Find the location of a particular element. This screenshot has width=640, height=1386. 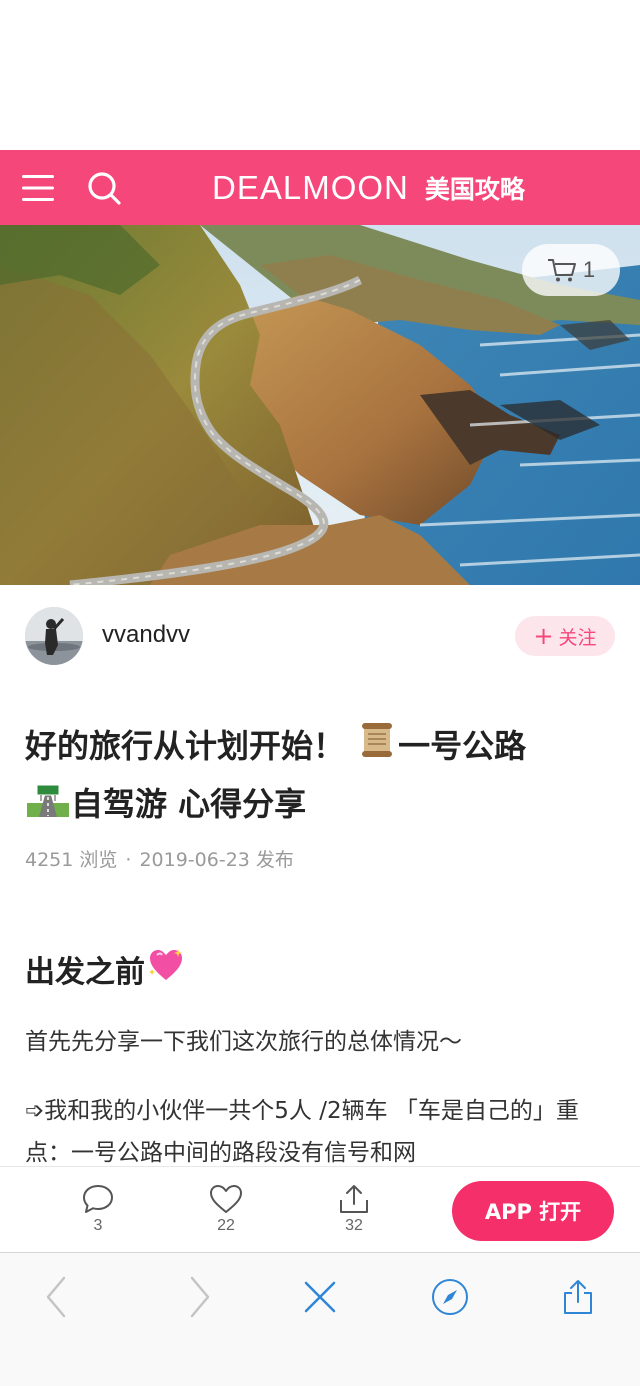

forward-button is located at coordinates (200, 1297).